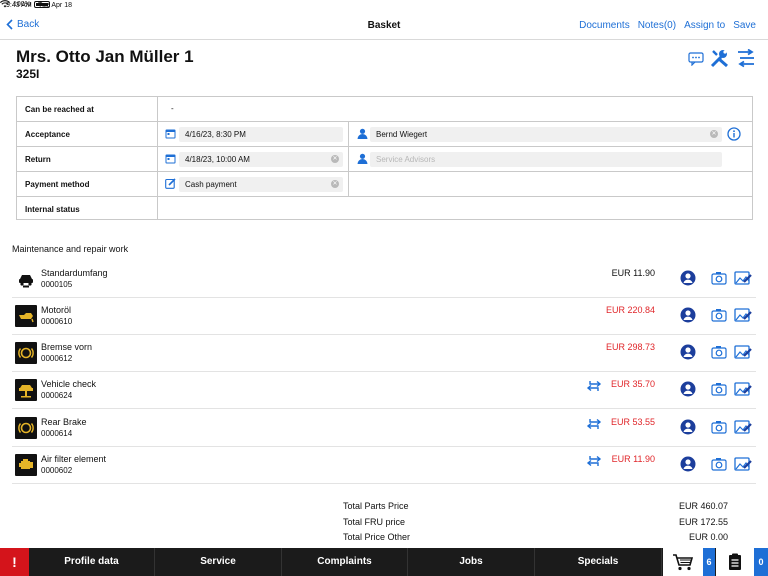 This screenshot has width=768, height=576. What do you see at coordinates (261, 184) in the screenshot?
I see `payment-method-field: Cash payment ✕` at bounding box center [261, 184].